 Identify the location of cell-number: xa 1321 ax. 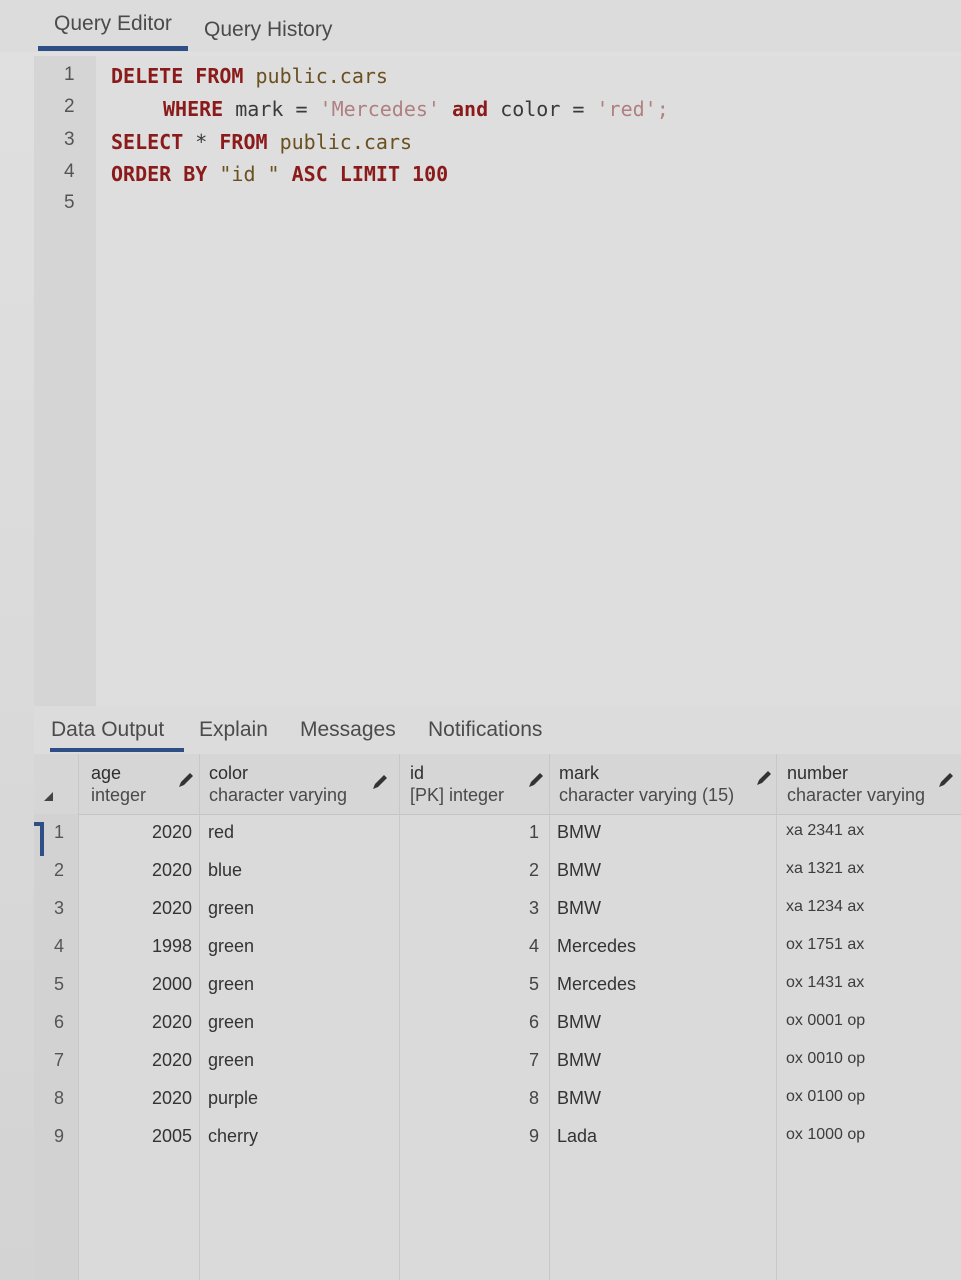
(825, 869).